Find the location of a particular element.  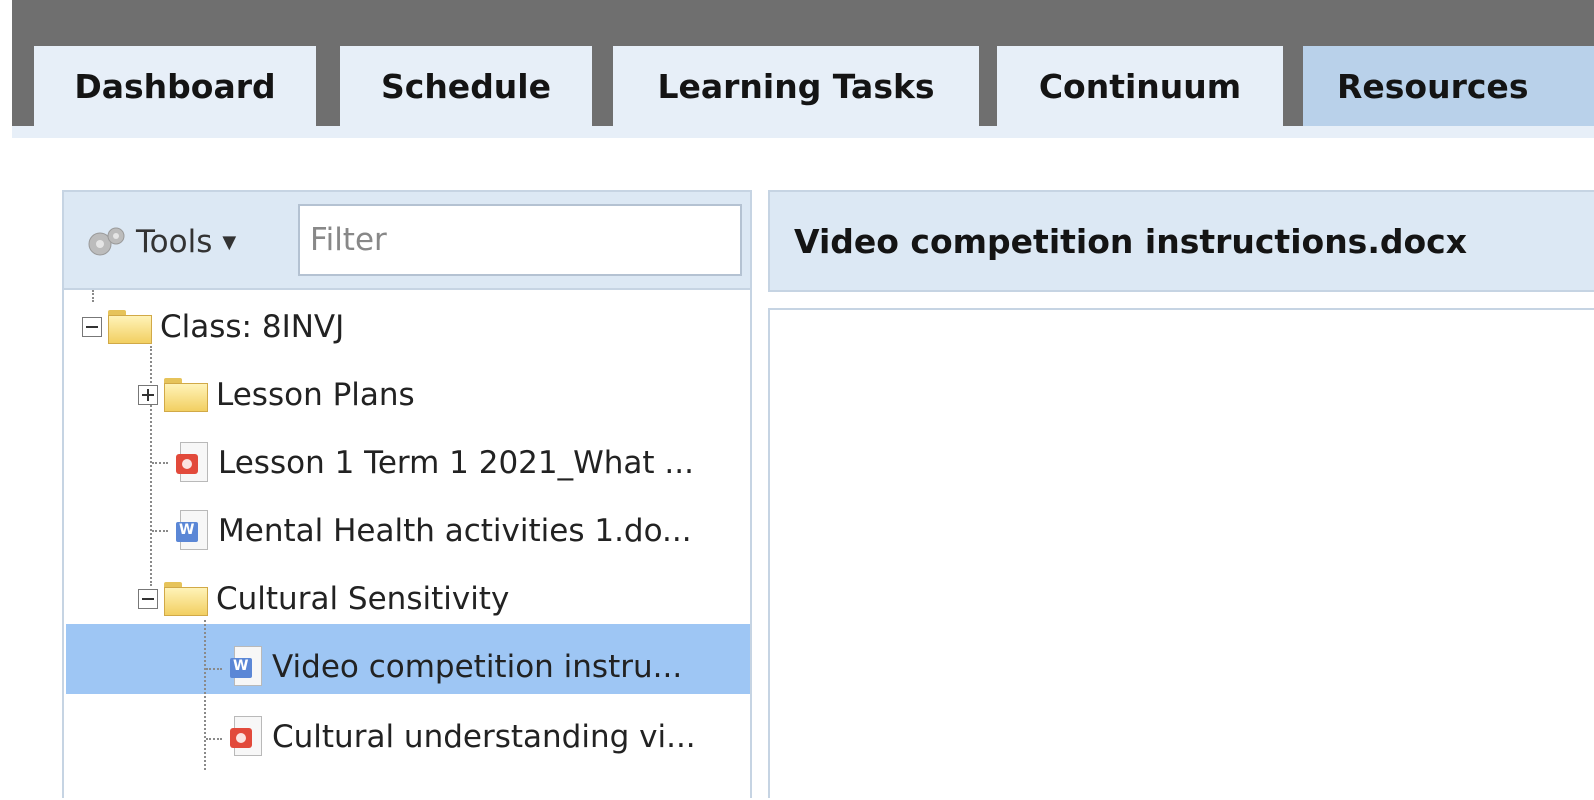

gear-icon is located at coordinates (106, 241).